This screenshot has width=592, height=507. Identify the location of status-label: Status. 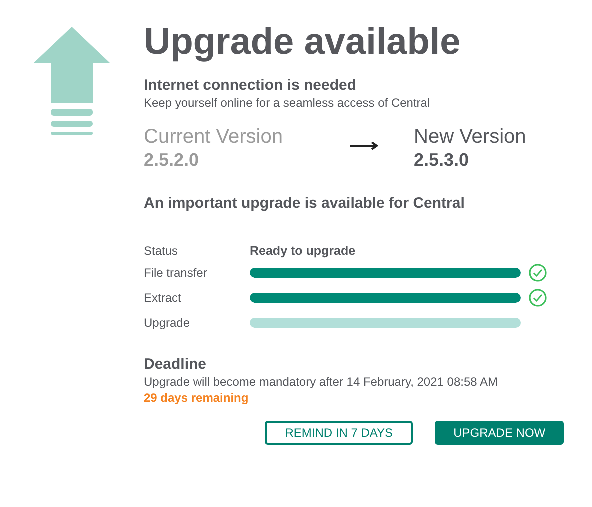
(162, 251).